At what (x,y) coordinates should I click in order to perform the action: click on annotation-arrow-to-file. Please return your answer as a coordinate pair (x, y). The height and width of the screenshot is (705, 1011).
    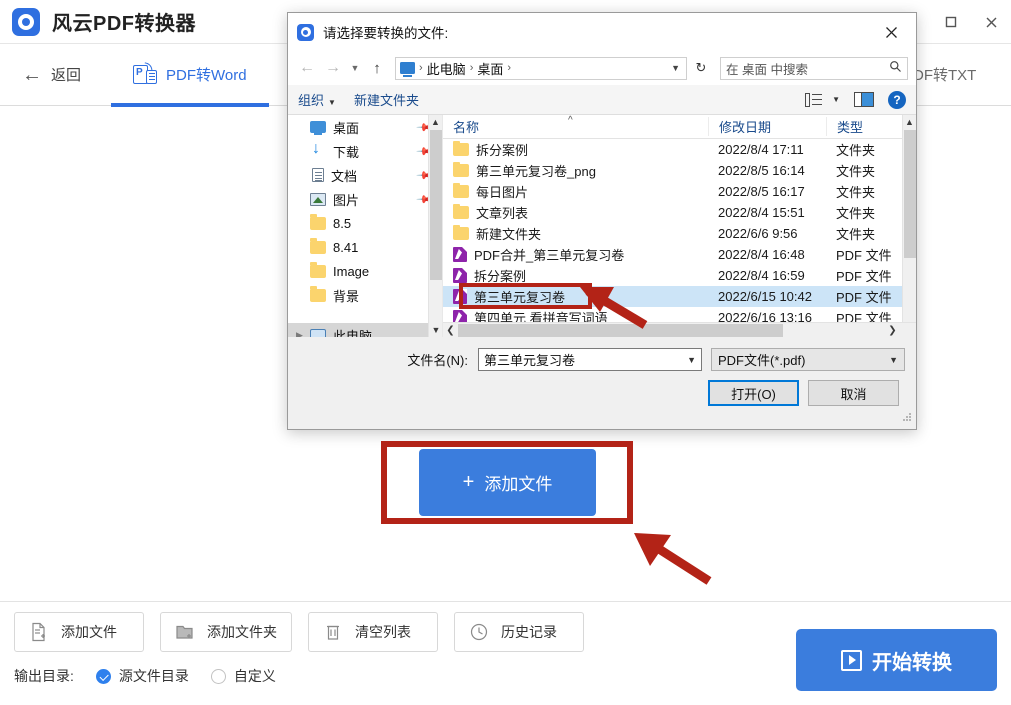
    Looking at the image, I should click on (614, 308).